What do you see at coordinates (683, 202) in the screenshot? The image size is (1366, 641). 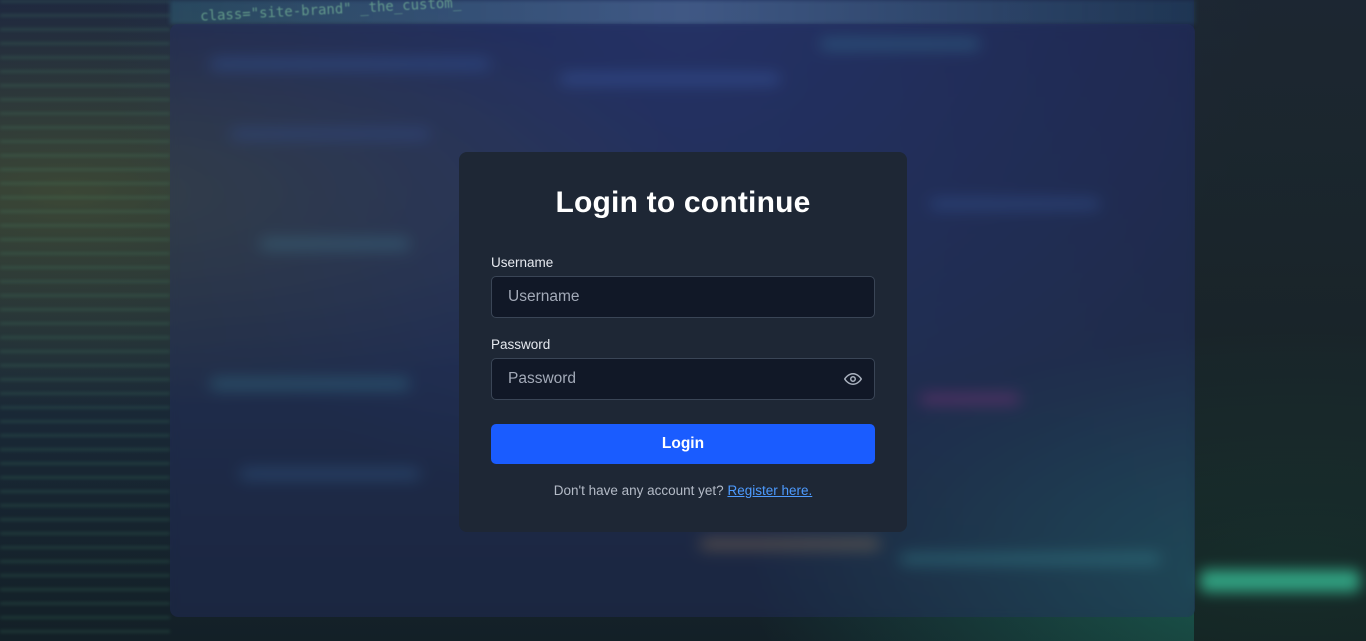 I see `login-title: Login to continue` at bounding box center [683, 202].